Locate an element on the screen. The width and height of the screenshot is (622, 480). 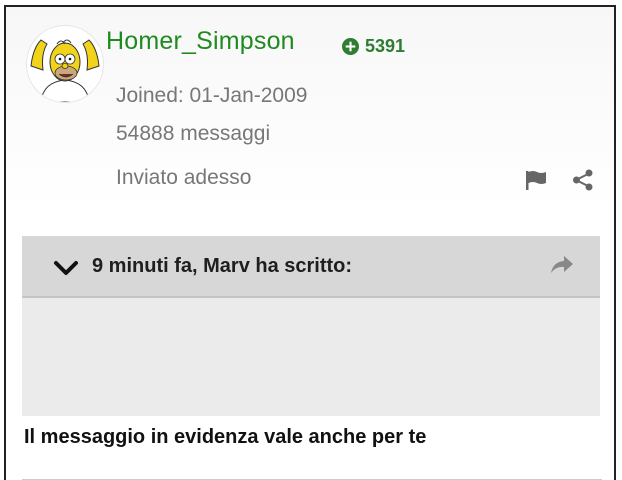
avatar is located at coordinates (65, 64).